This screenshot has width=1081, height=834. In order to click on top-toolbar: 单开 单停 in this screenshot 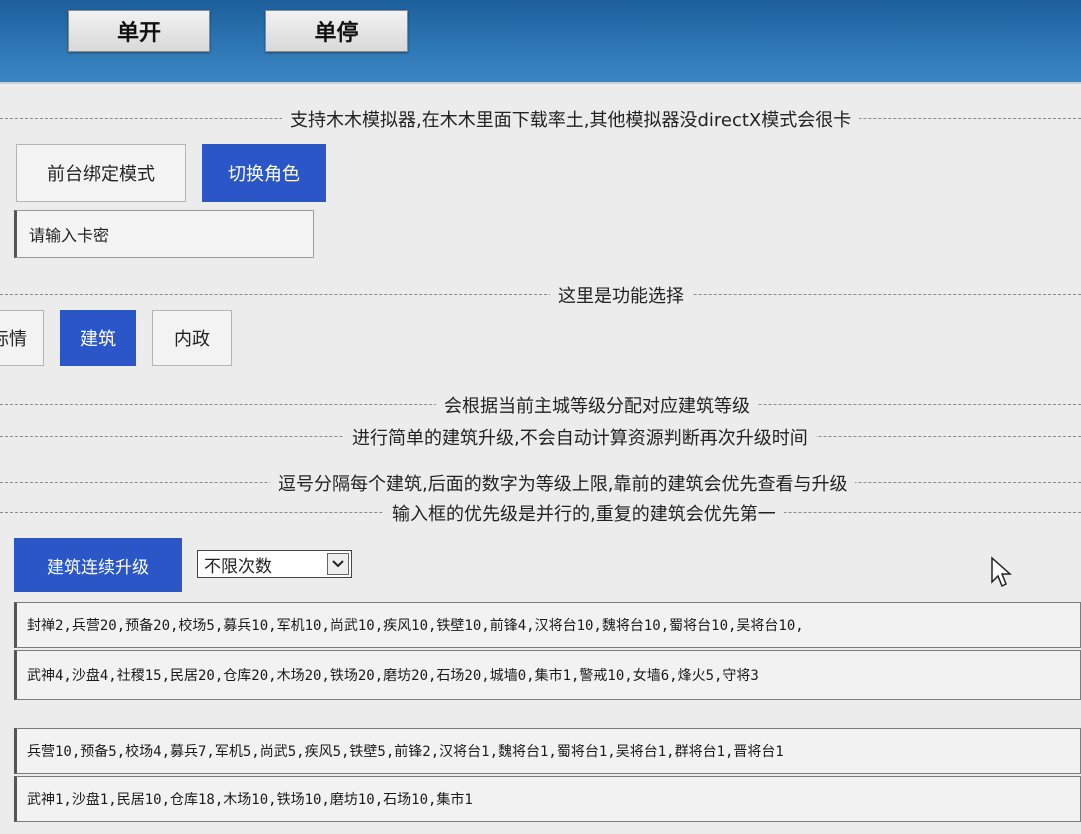, I will do `click(540, 41)`.